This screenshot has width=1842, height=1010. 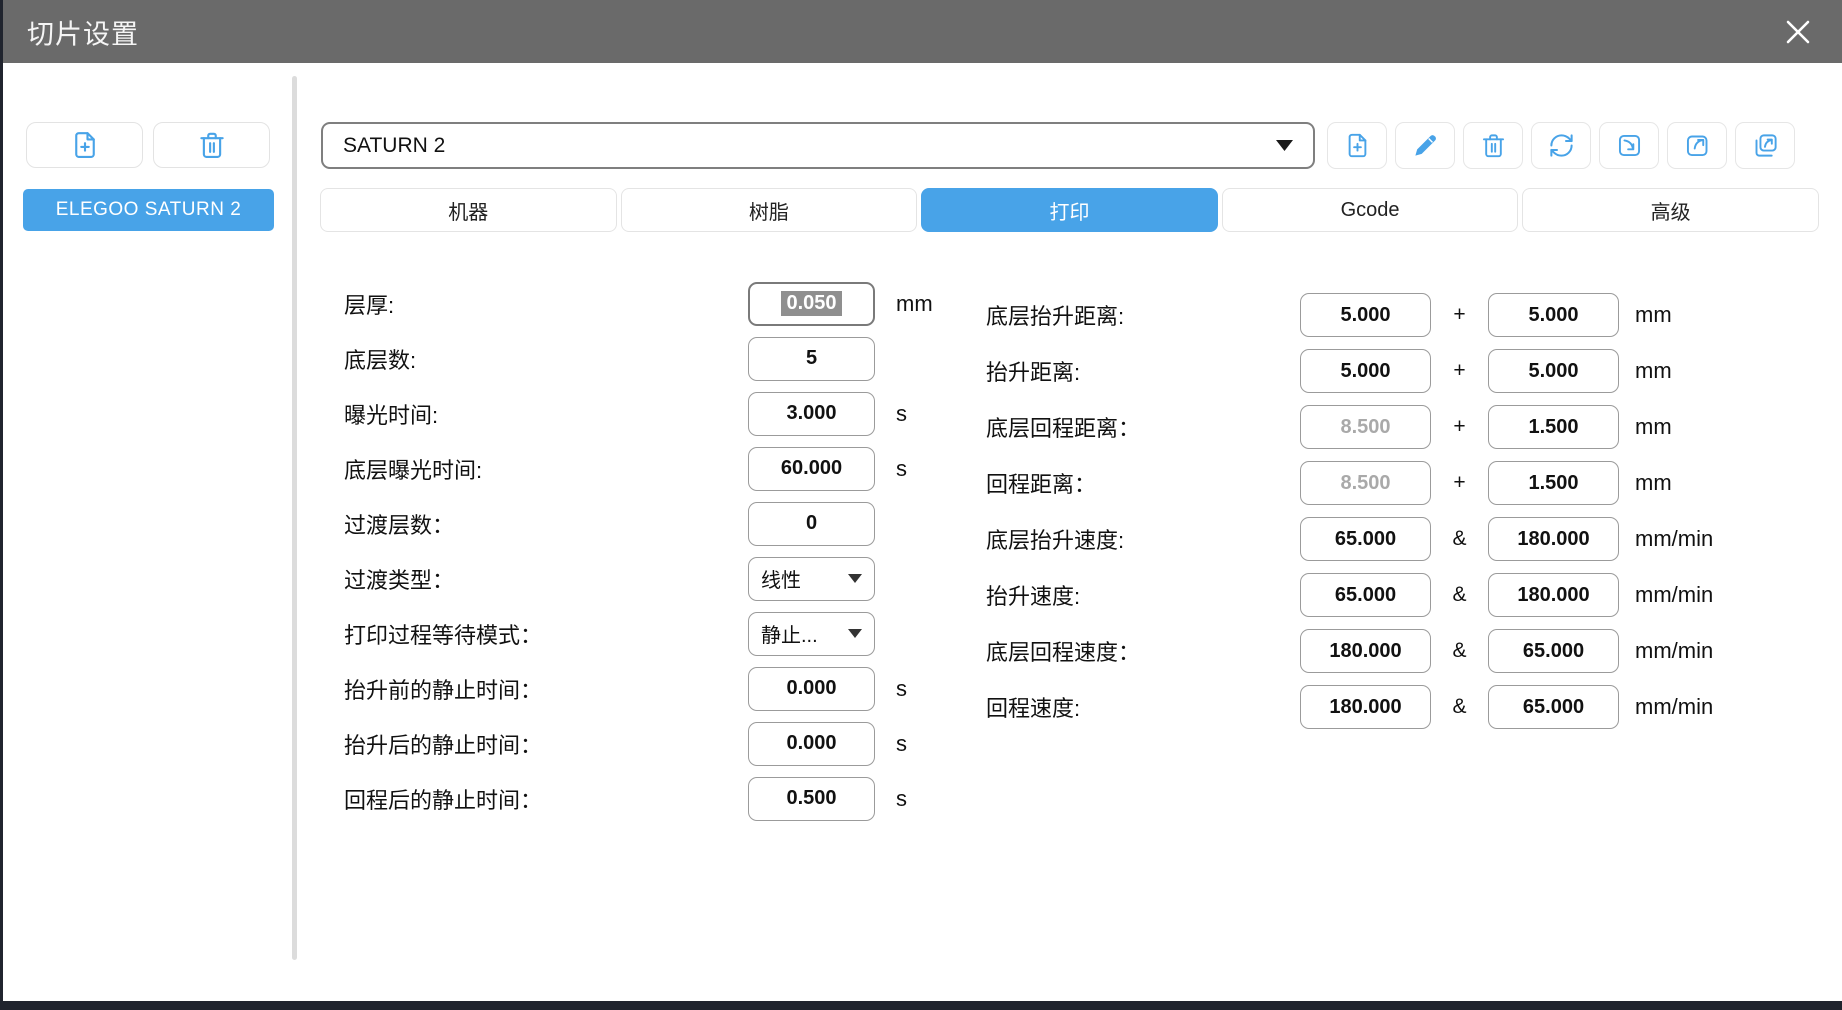 I want to click on layer-height-input: 0.050, so click(x=811, y=303).